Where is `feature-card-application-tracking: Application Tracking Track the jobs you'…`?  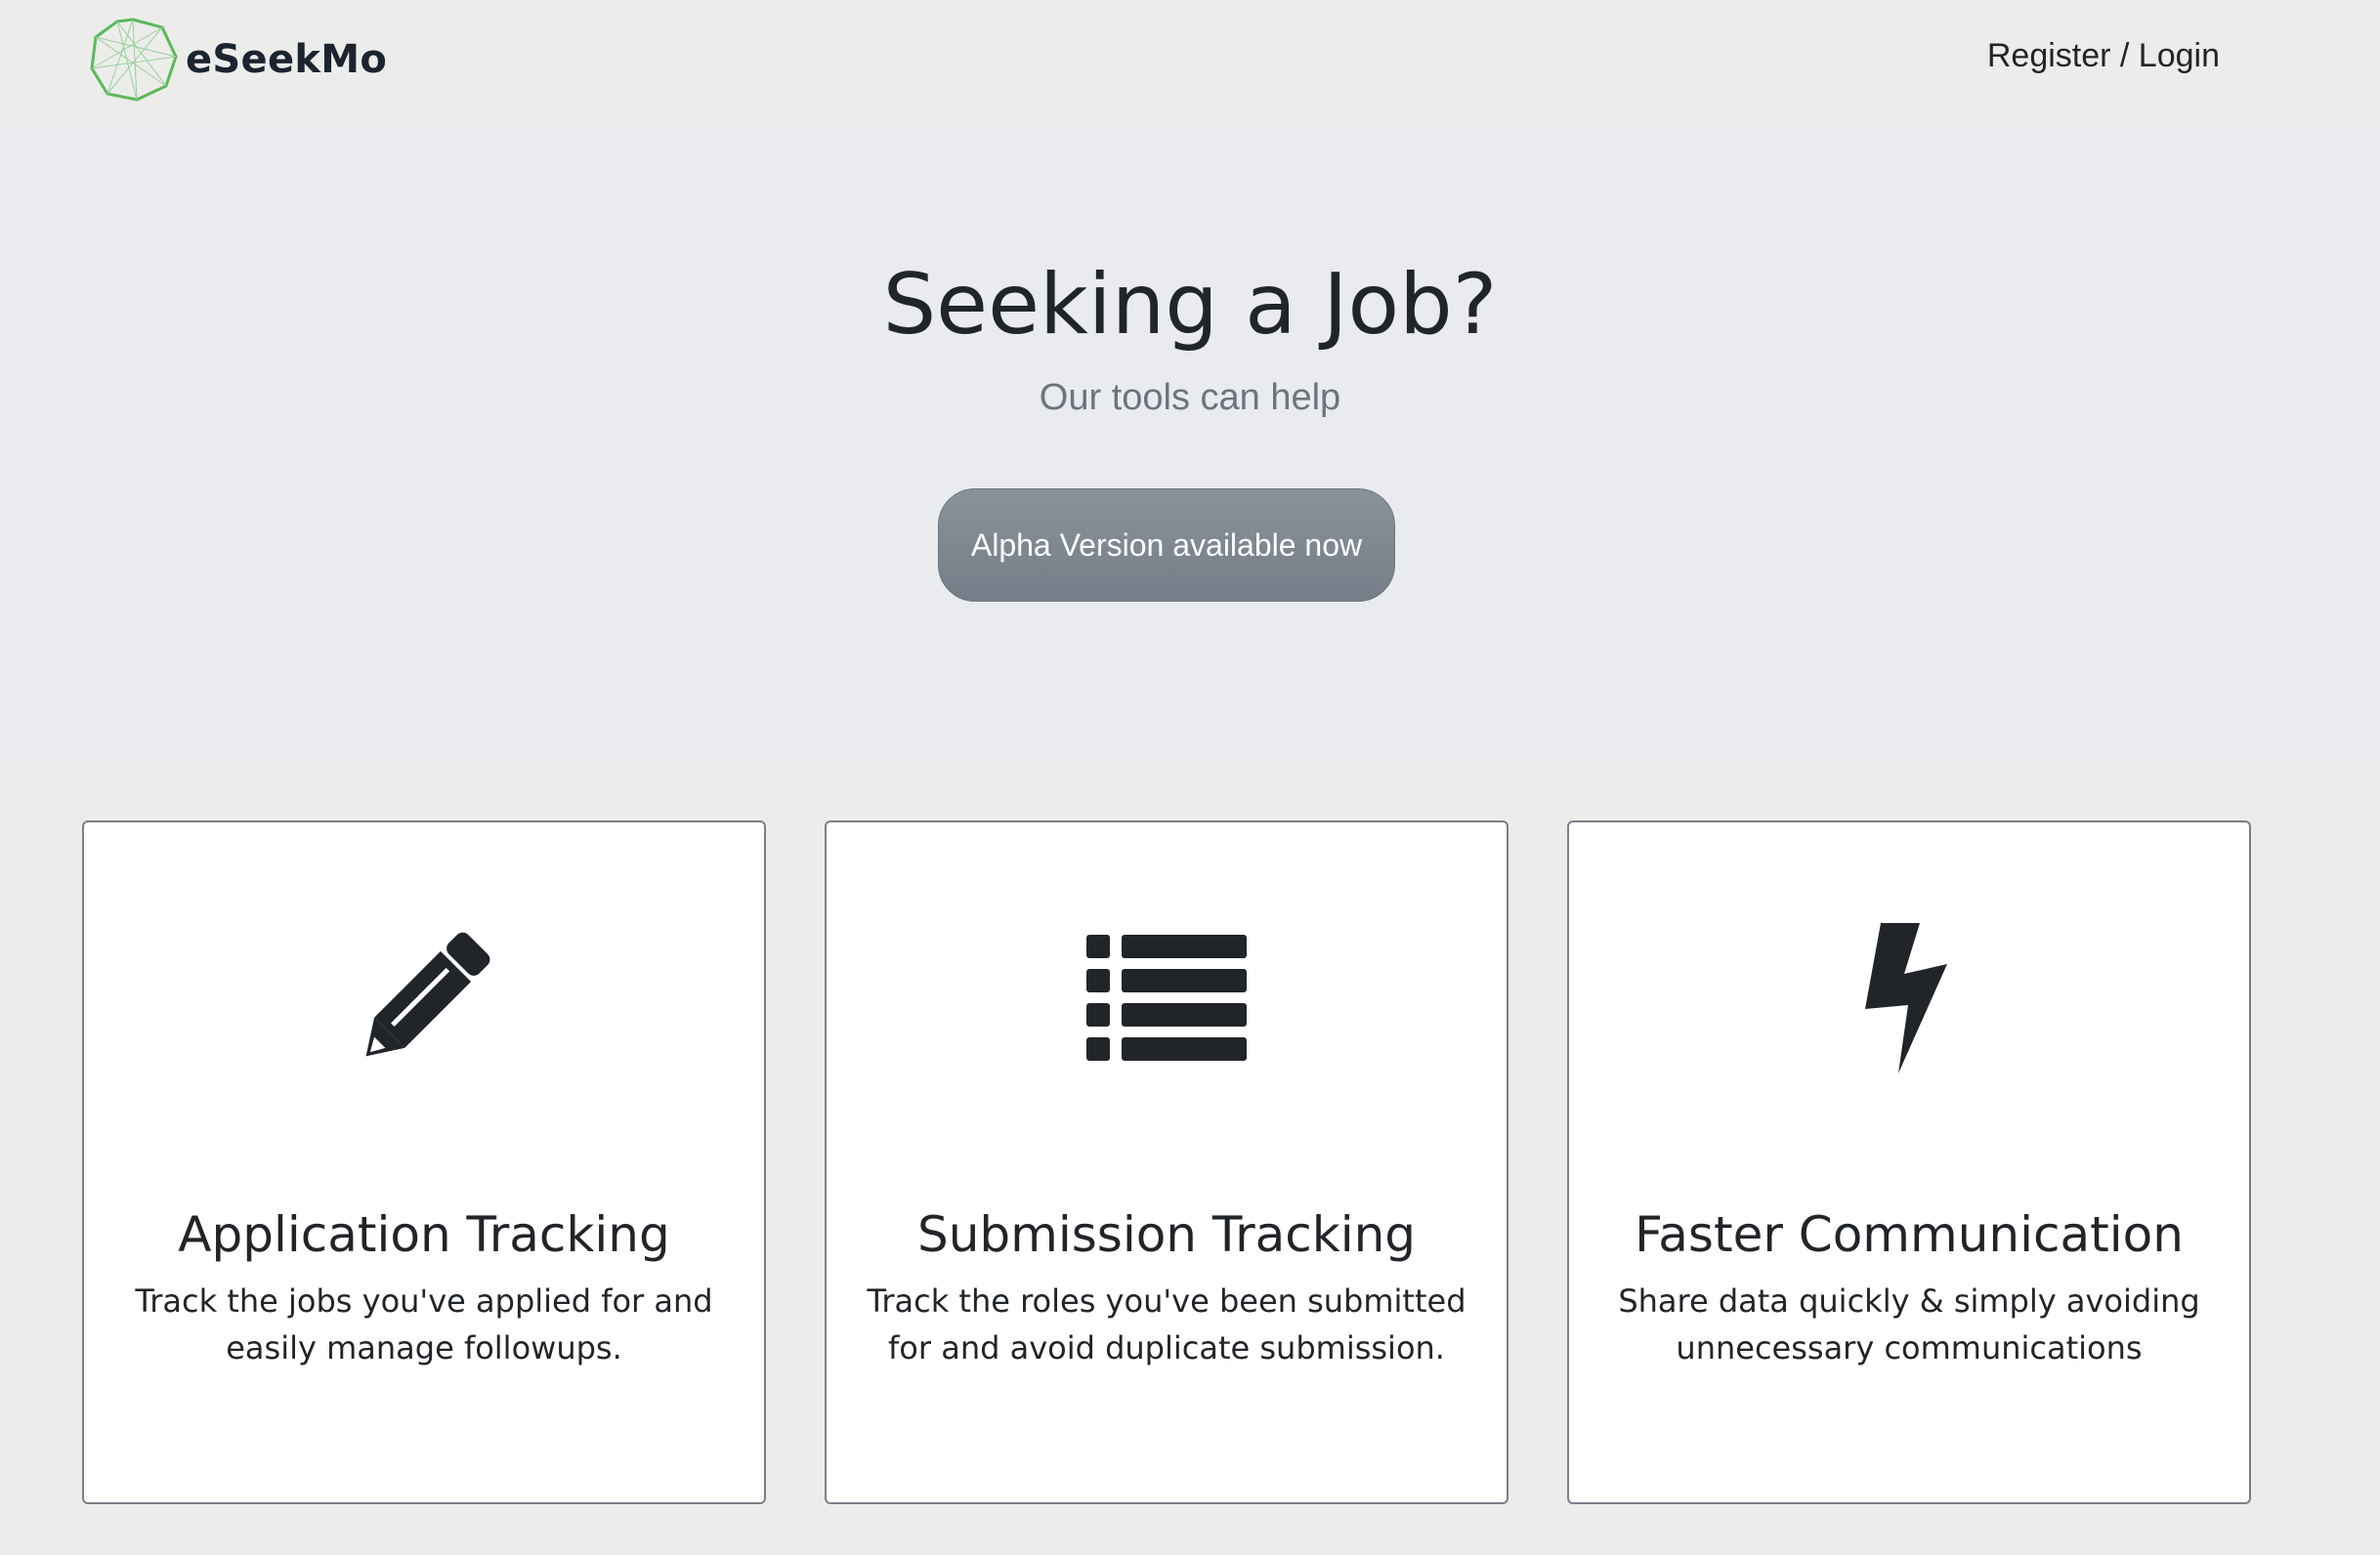
feature-card-application-tracking: Application Tracking Track the jobs you'… is located at coordinates (424, 1162).